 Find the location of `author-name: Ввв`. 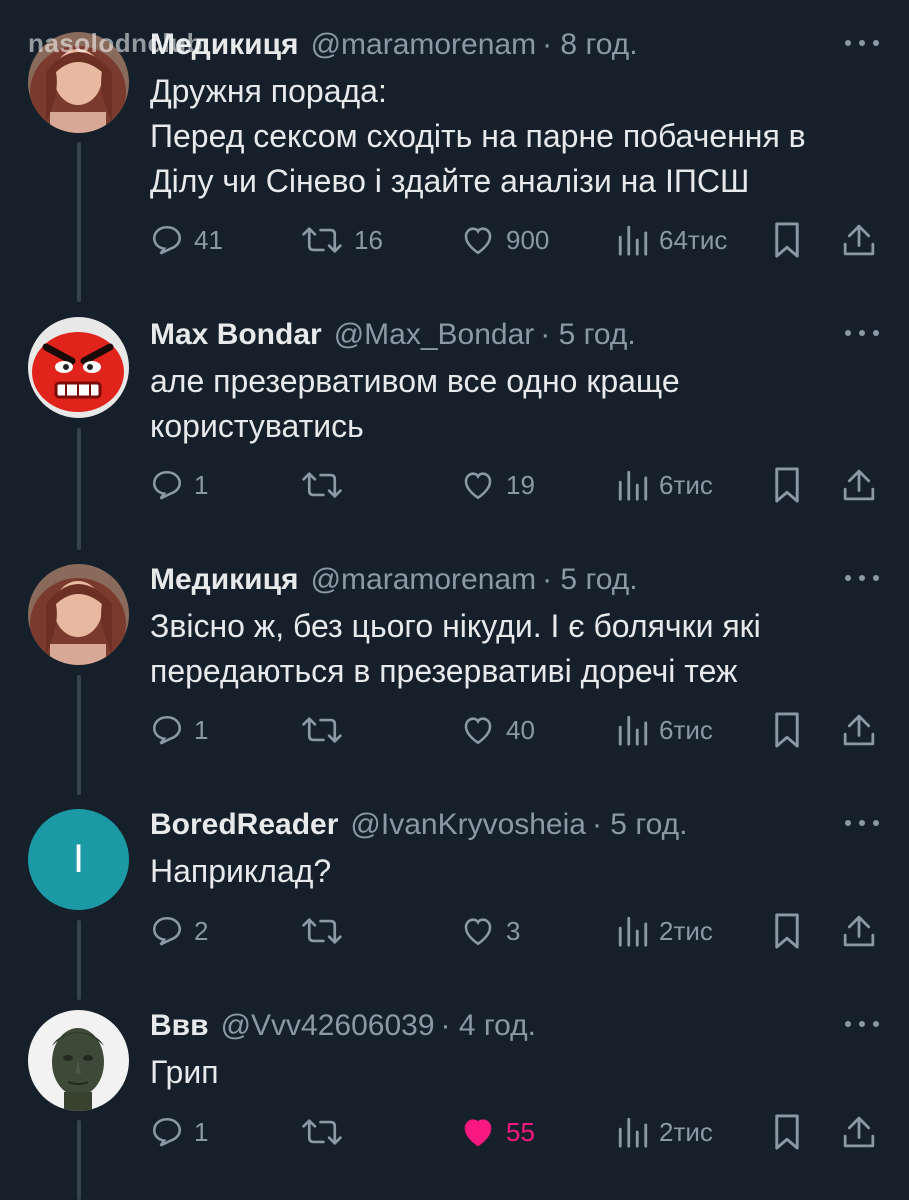

author-name: Ввв is located at coordinates (179, 1026).